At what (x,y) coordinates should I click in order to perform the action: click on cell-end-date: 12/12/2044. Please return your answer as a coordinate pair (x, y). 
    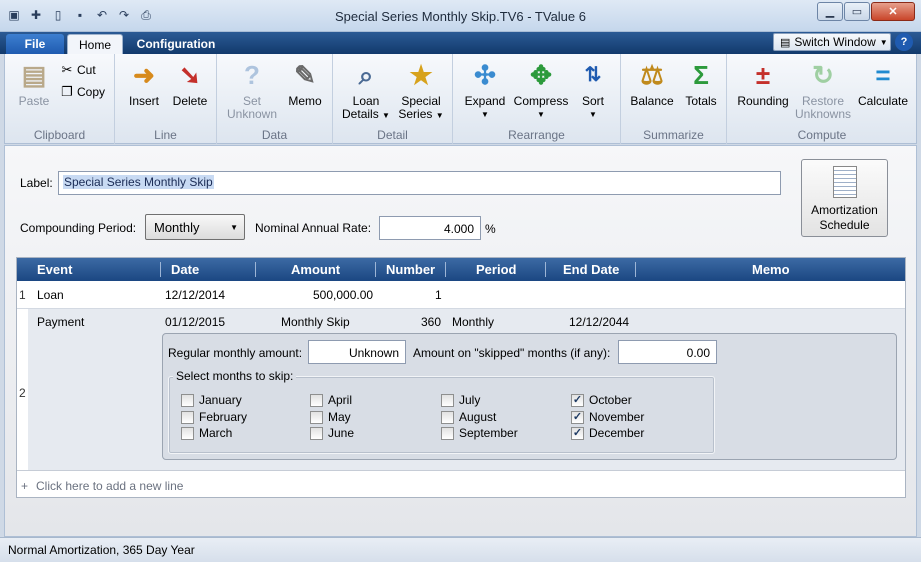
    Looking at the image, I should click on (599, 322).